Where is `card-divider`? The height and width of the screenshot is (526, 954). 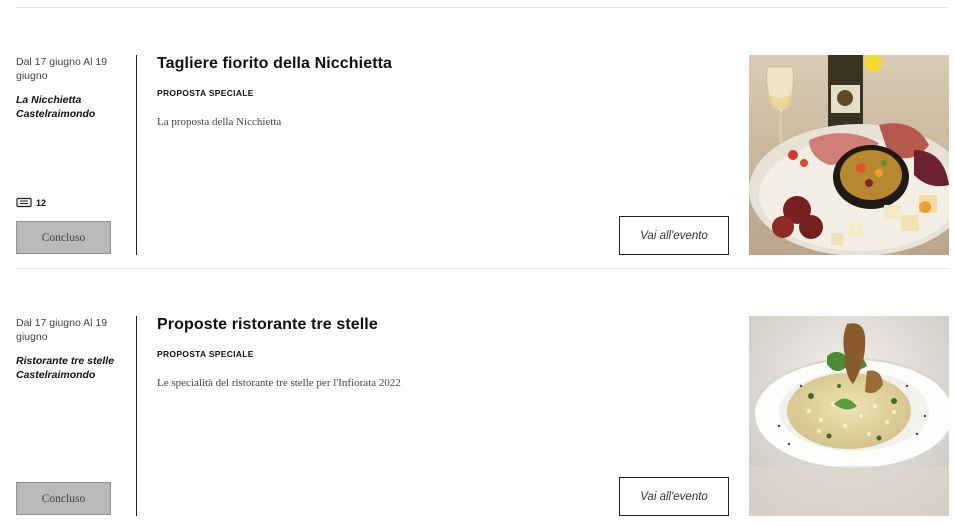 card-divider is located at coordinates (482, 268).